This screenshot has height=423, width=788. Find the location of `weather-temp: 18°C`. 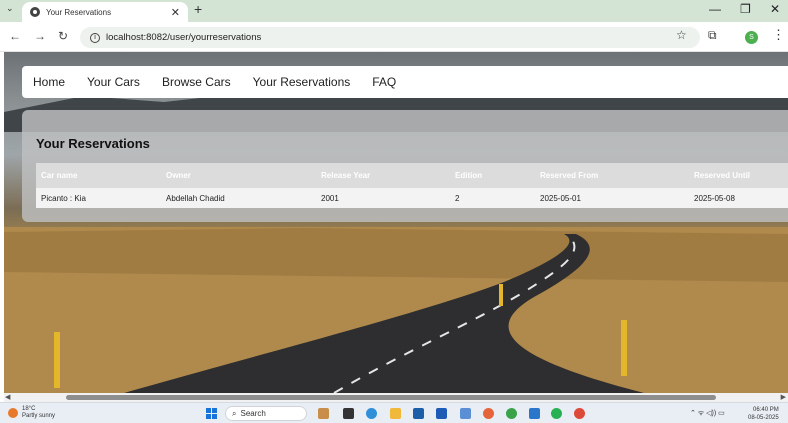

weather-temp: 18°C is located at coordinates (29, 409).